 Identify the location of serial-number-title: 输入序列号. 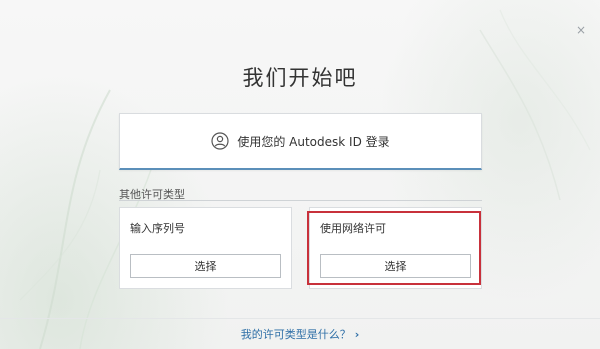
(157, 228).